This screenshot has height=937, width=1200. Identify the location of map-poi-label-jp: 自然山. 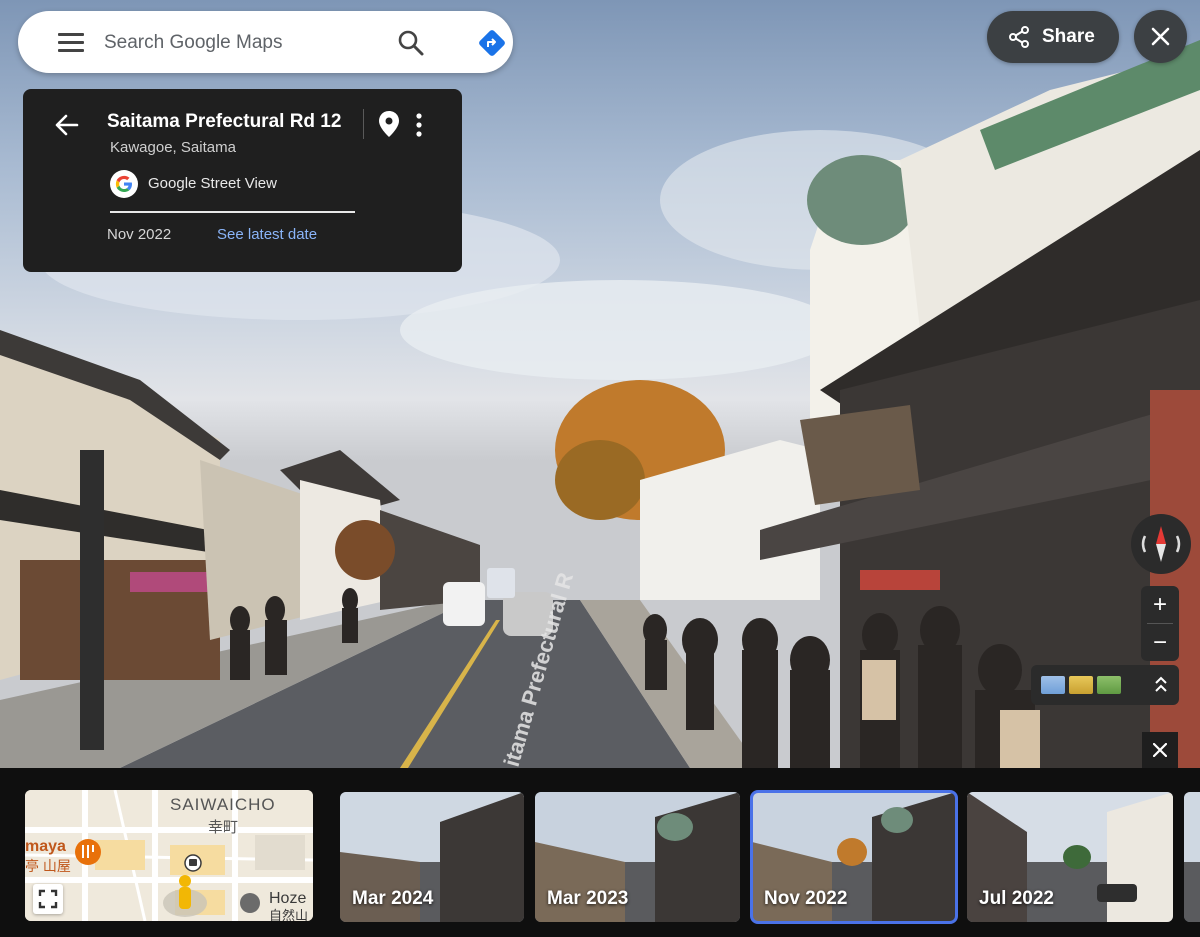
(289, 914).